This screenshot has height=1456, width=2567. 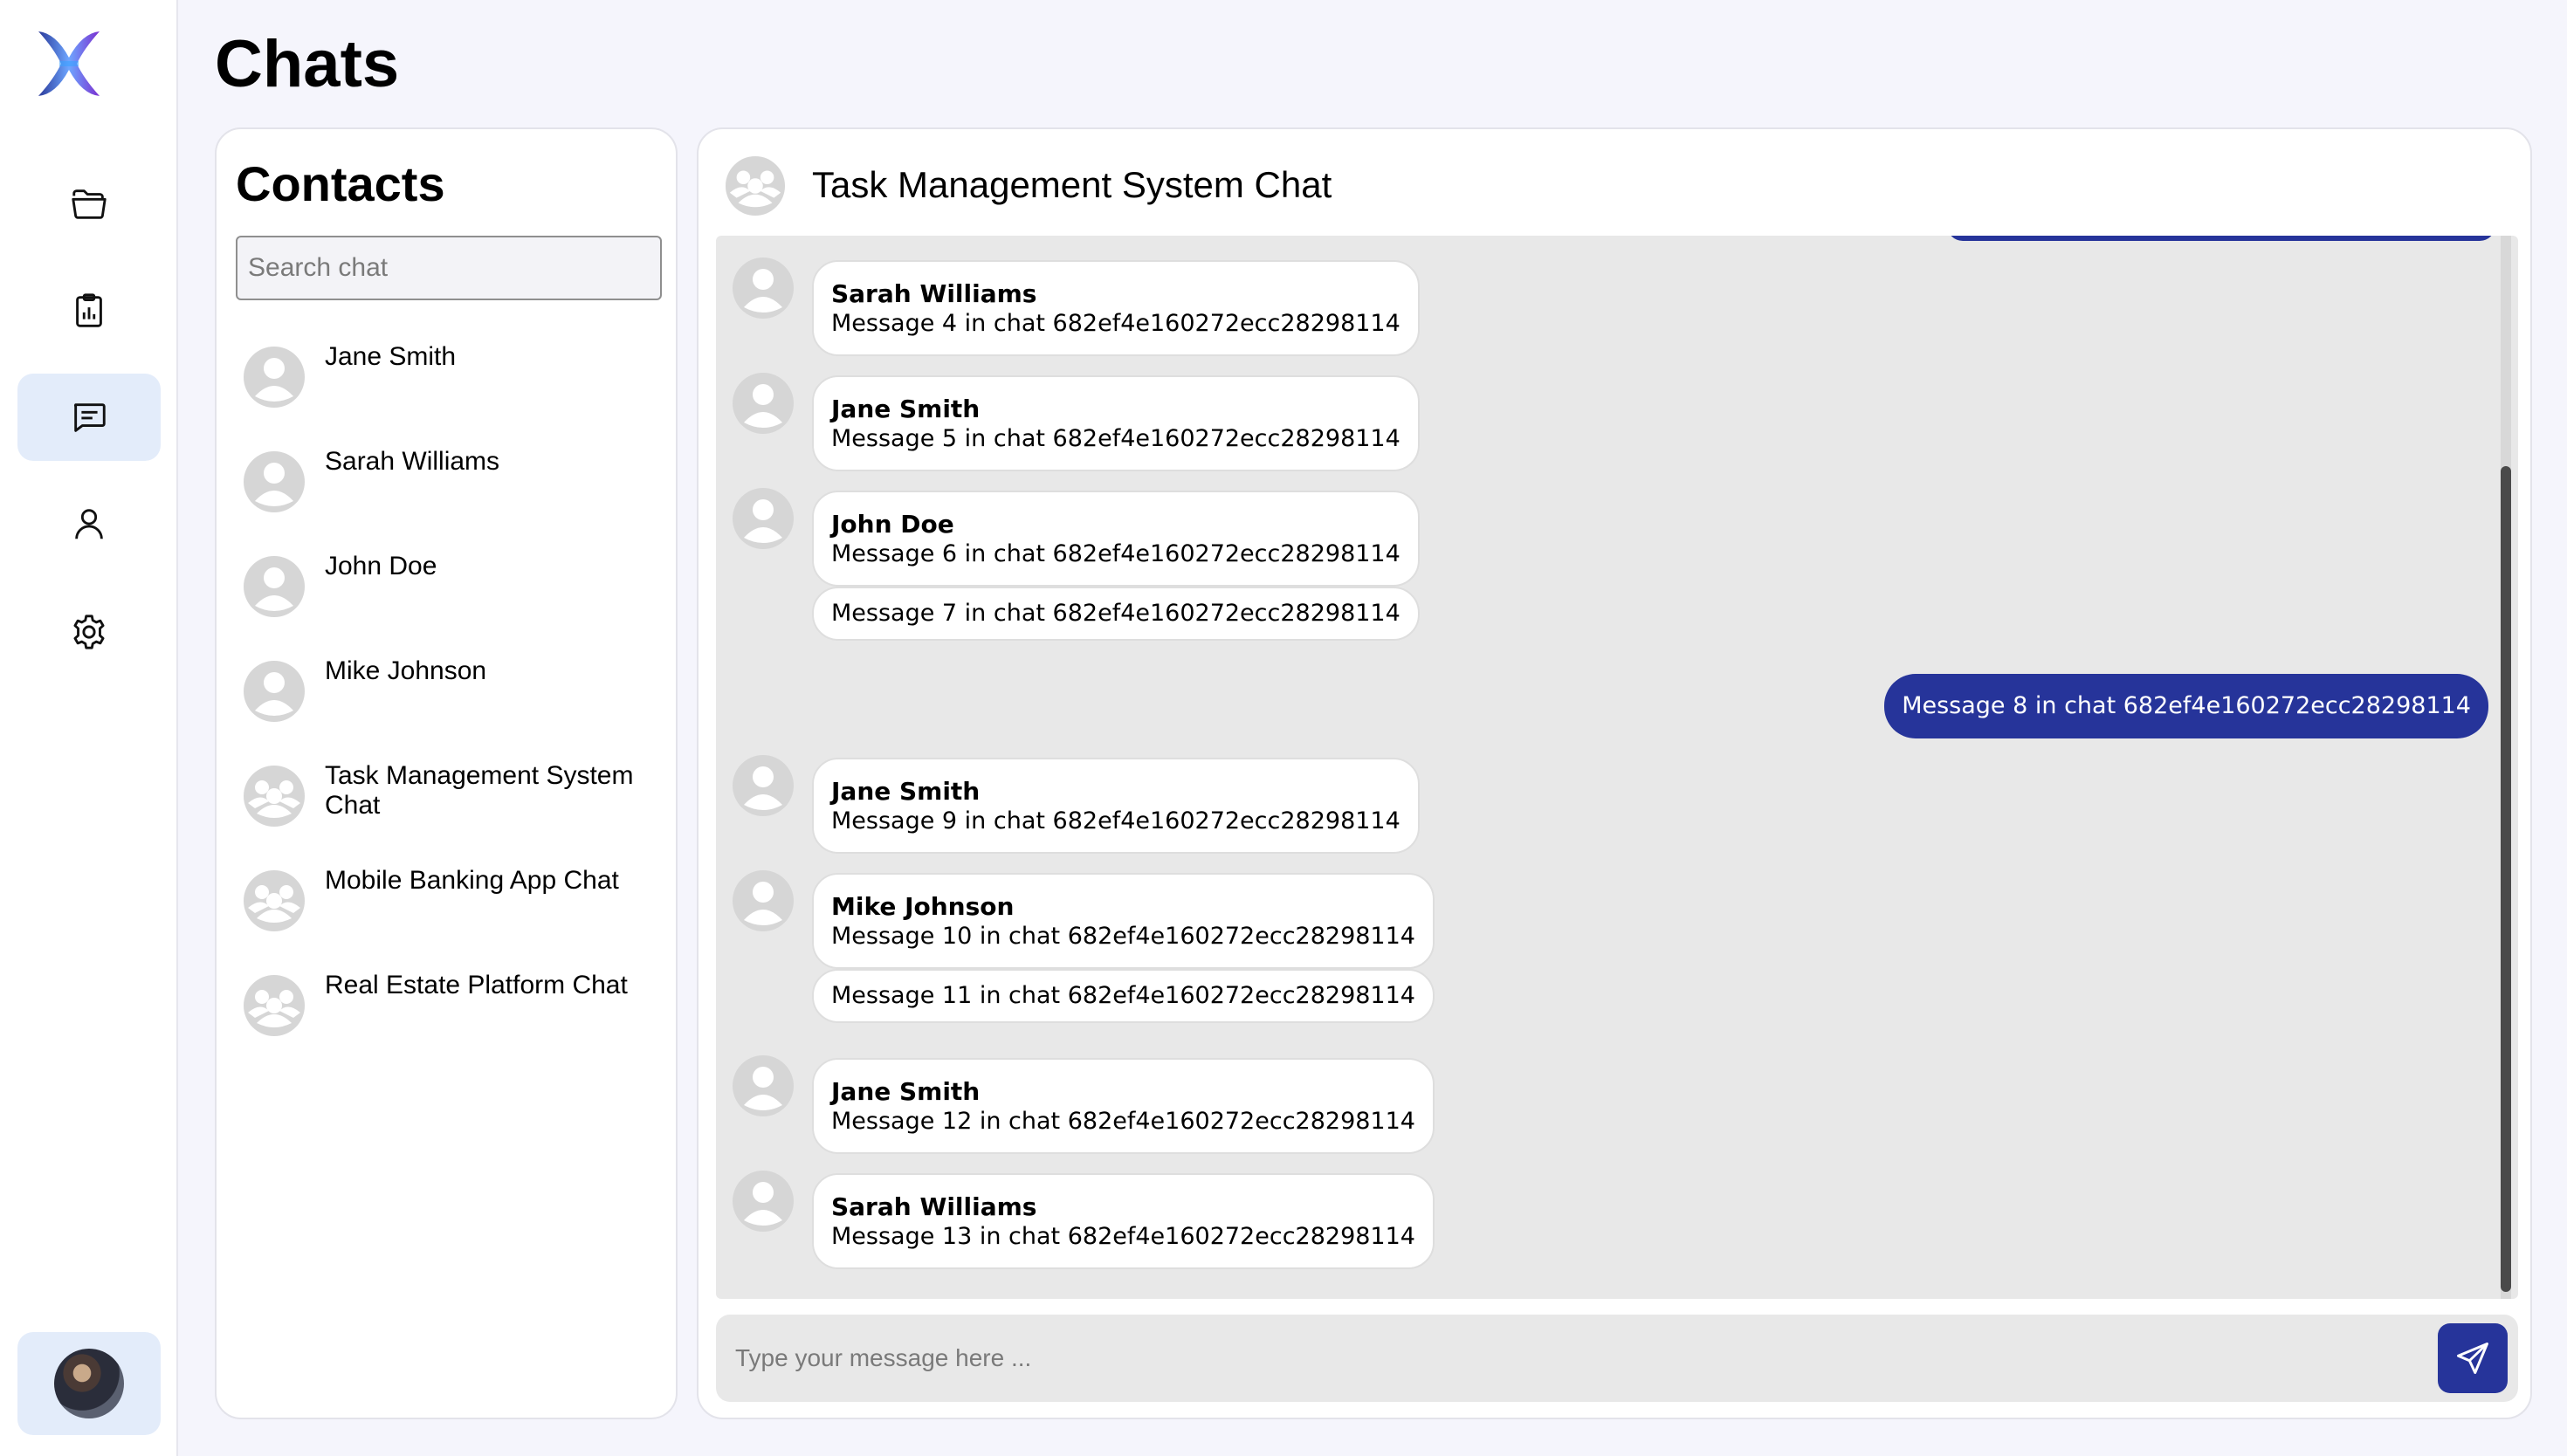 I want to click on gear-icon, so click(x=89, y=632).